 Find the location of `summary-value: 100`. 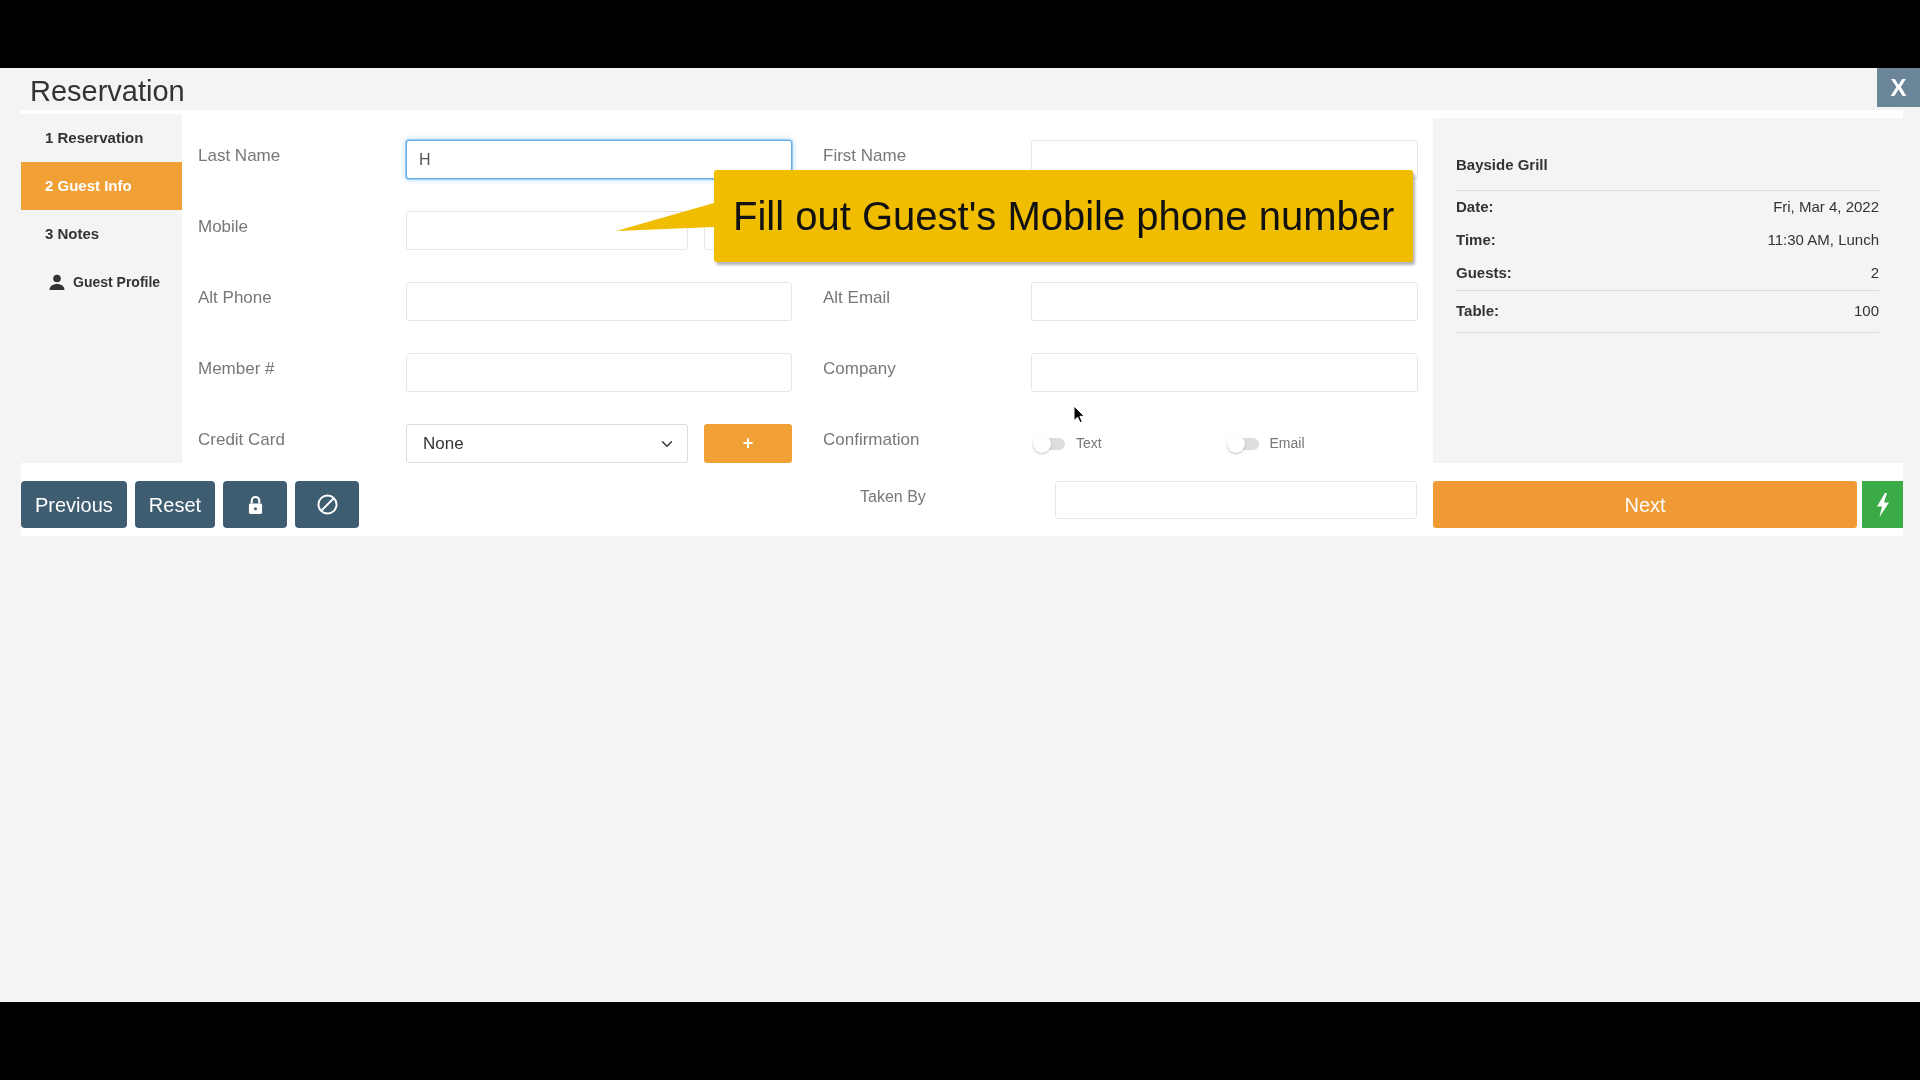

summary-value: 100 is located at coordinates (1866, 311).